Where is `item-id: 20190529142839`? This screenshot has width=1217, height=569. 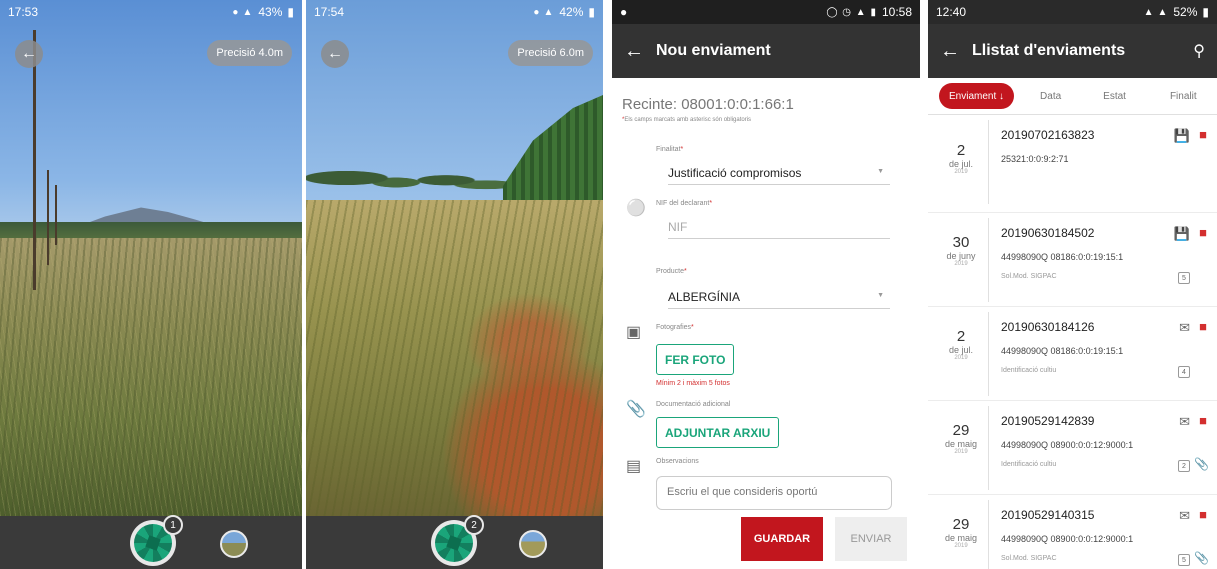 item-id: 20190529142839 is located at coordinates (1048, 421).